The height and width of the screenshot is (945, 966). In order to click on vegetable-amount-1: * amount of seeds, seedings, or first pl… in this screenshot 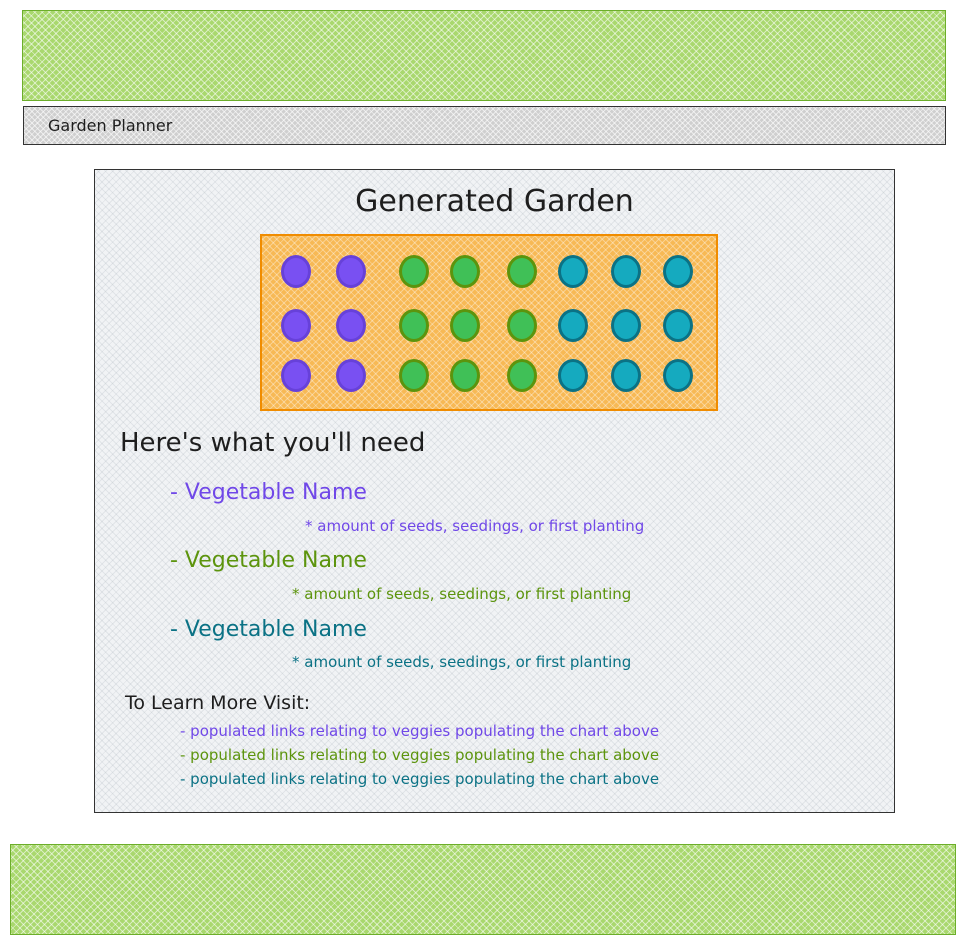, I will do `click(475, 526)`.